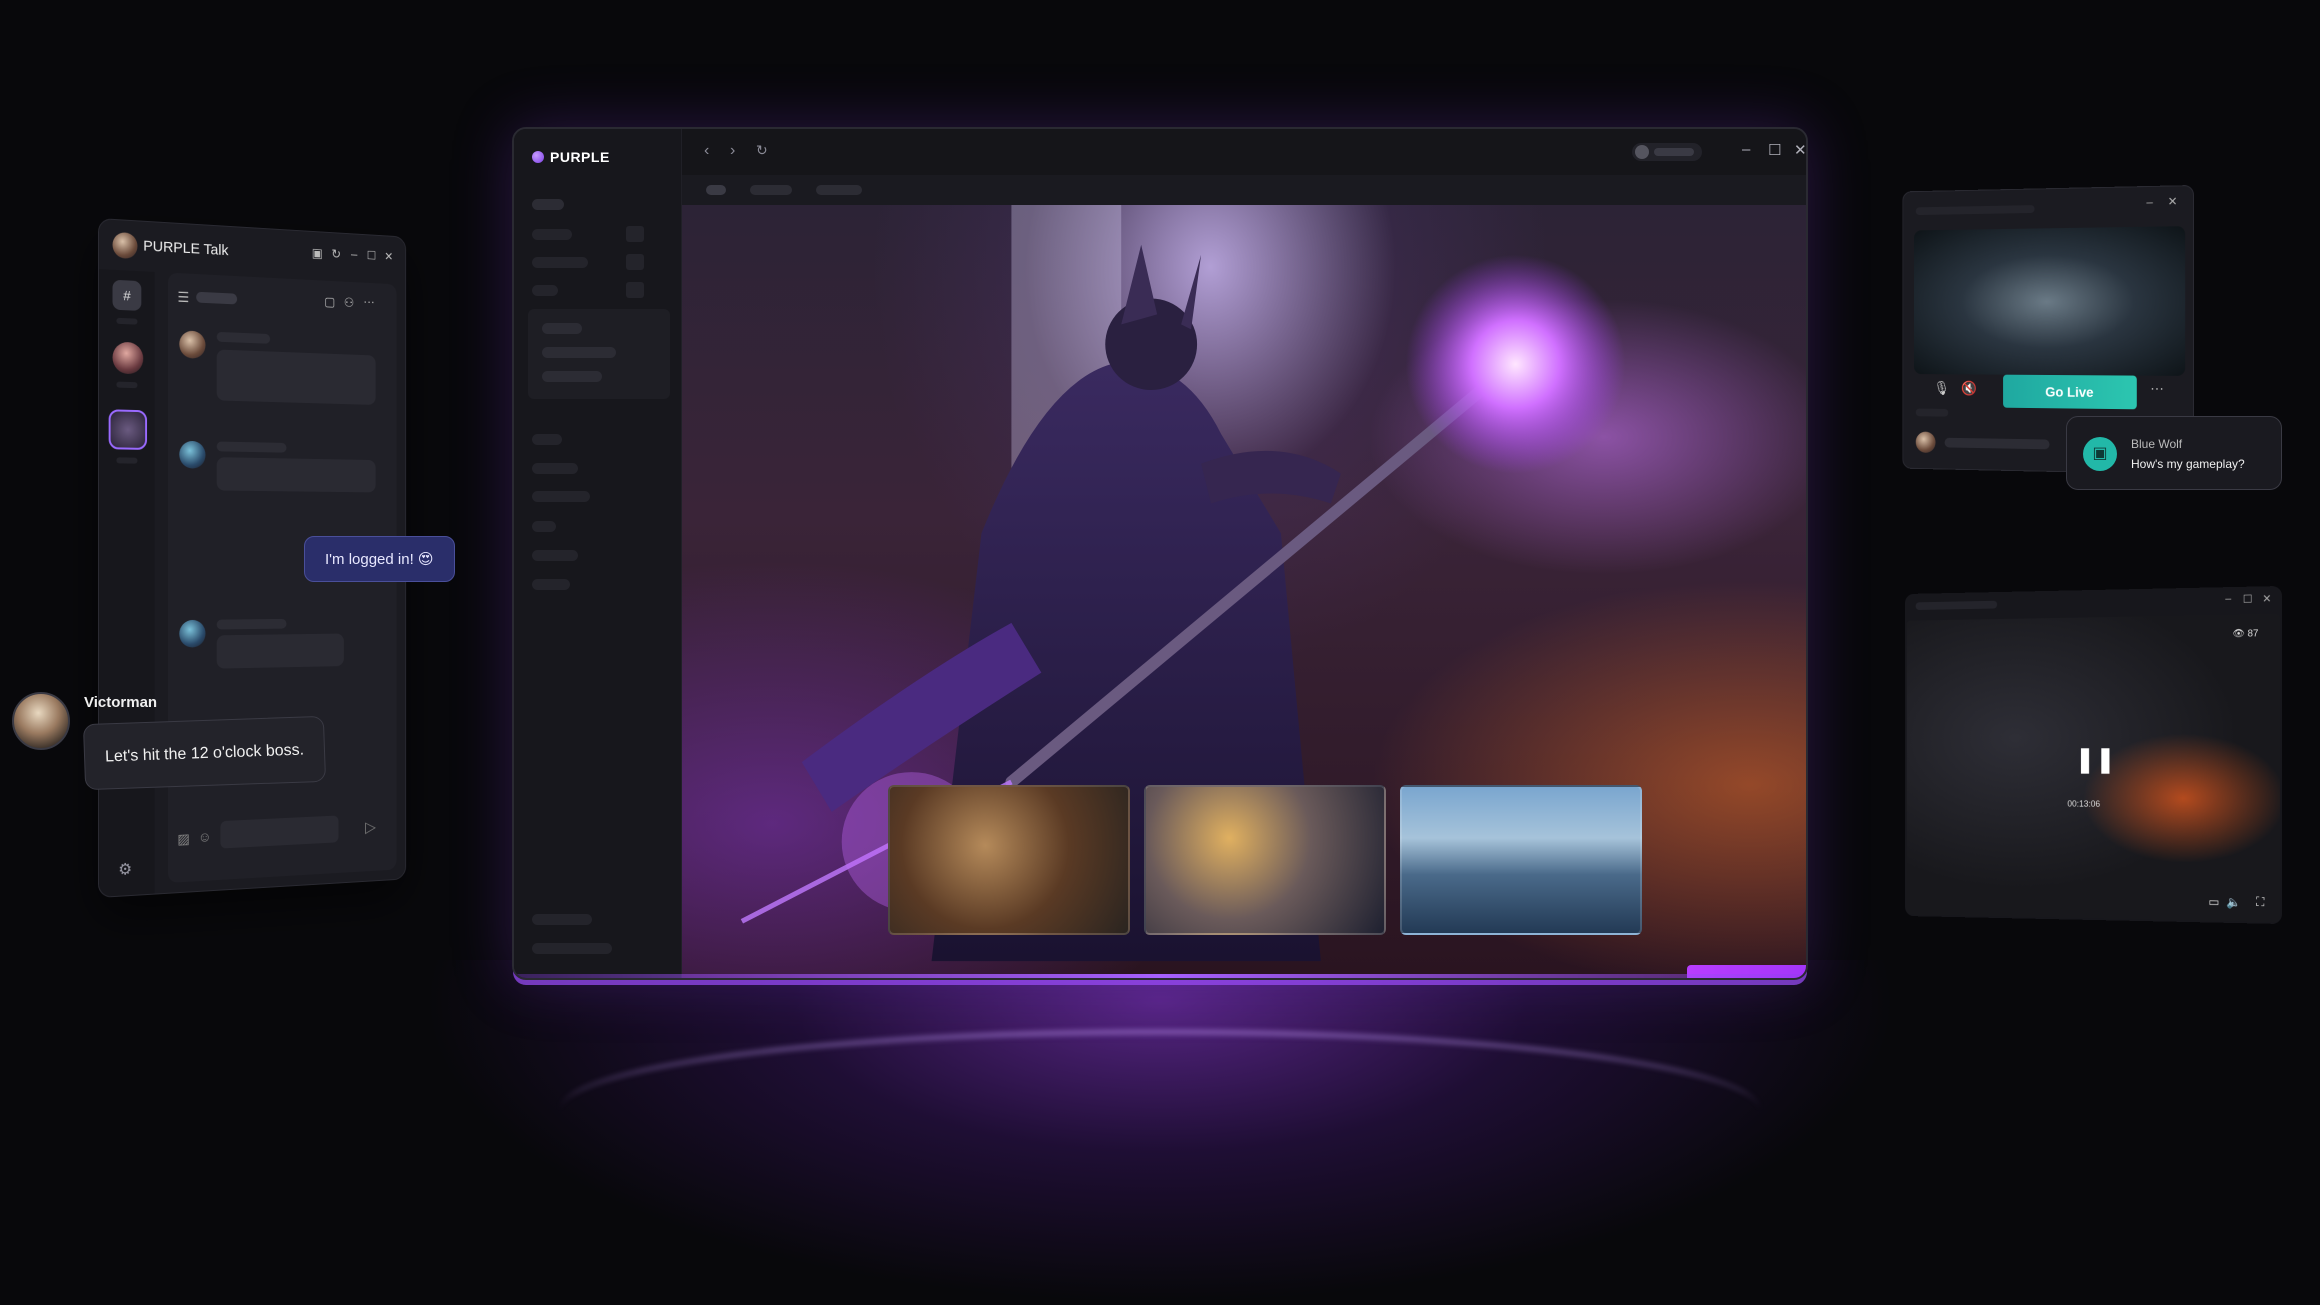 Image resolution: width=2320 pixels, height=1305 pixels. Describe the element at coordinates (2156, 444) in the screenshot. I see `notification-sender: Blue Wolf` at that location.